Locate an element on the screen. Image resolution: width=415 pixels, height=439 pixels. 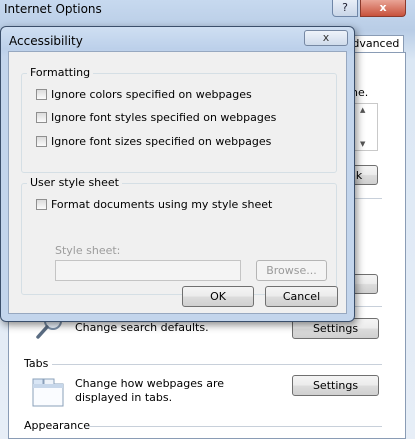
dialog-title: Accessibility is located at coordinates (46, 41).